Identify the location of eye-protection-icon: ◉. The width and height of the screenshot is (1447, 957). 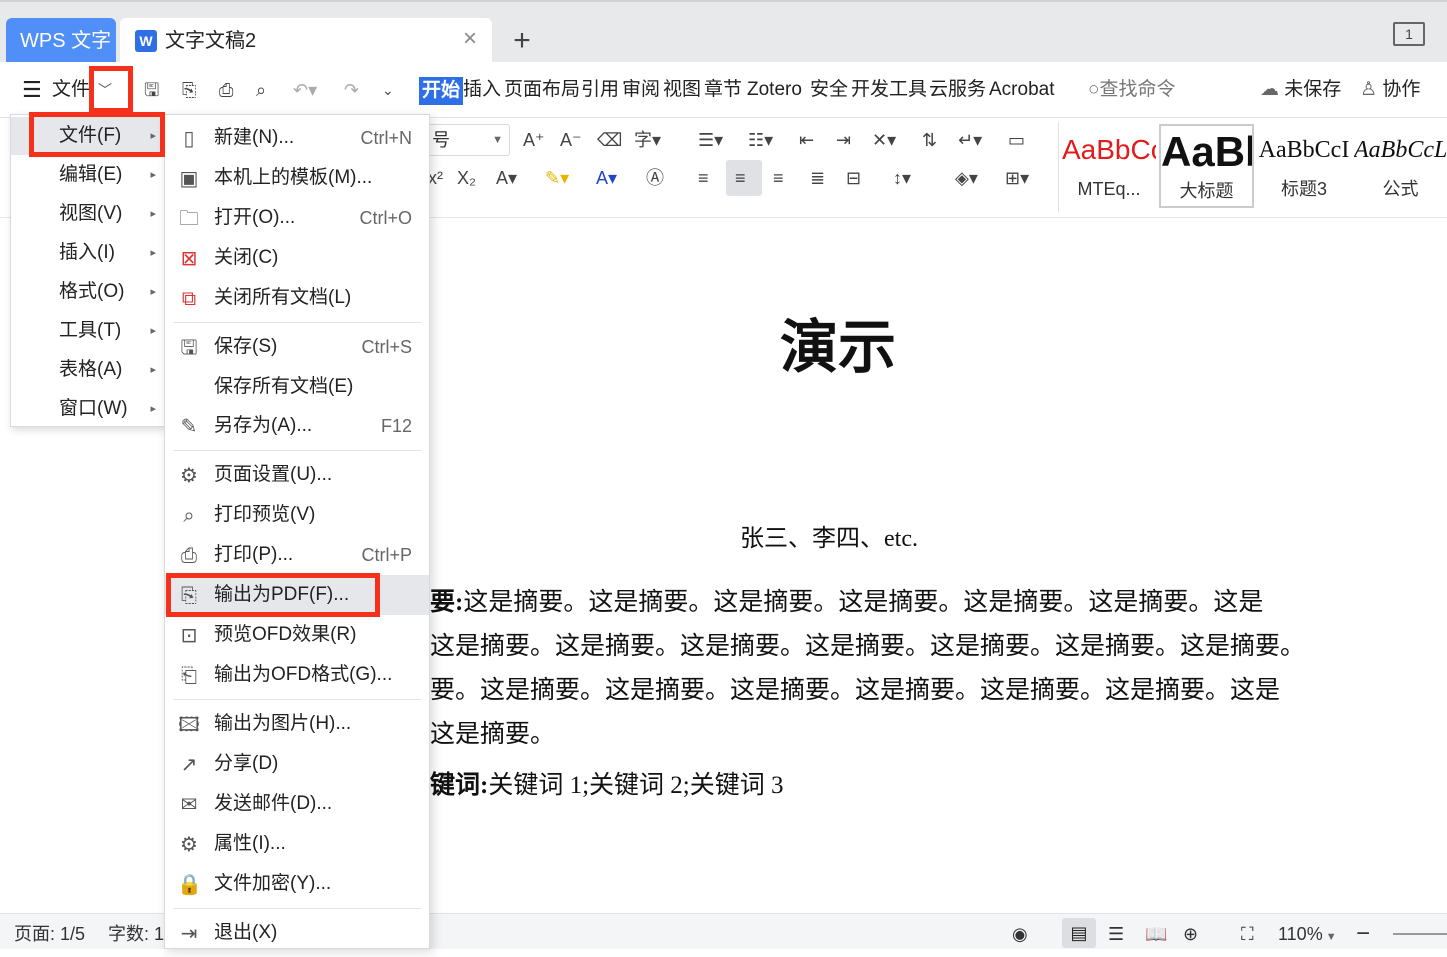
(1020, 932).